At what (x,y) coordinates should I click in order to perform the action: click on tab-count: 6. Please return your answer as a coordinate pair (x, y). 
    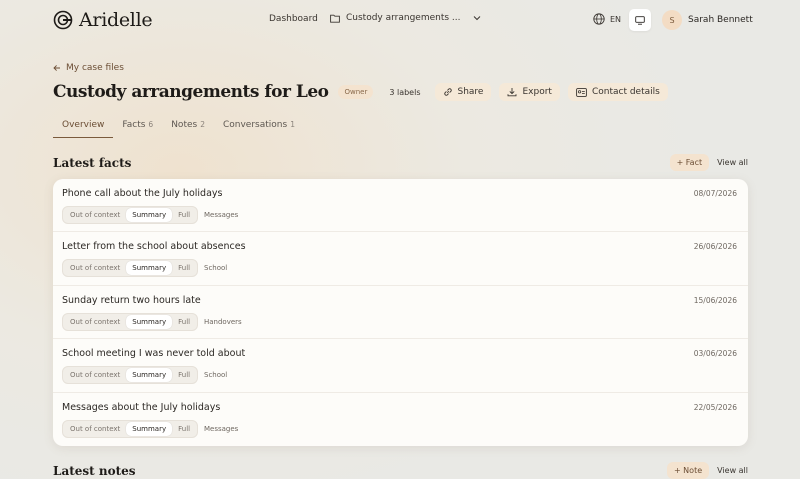
    Looking at the image, I should click on (151, 124).